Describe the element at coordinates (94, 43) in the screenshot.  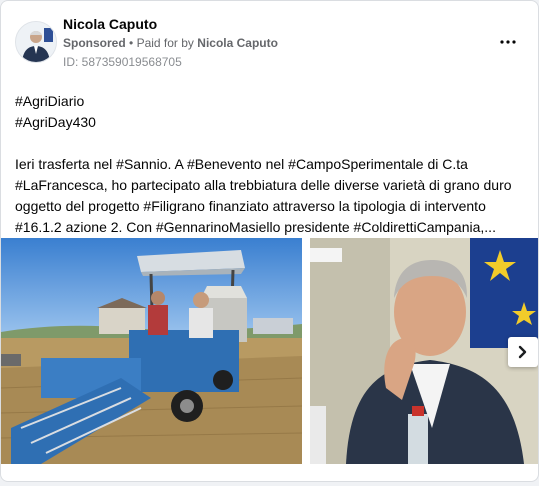
I see `sponsored-label: Sponsored` at that location.